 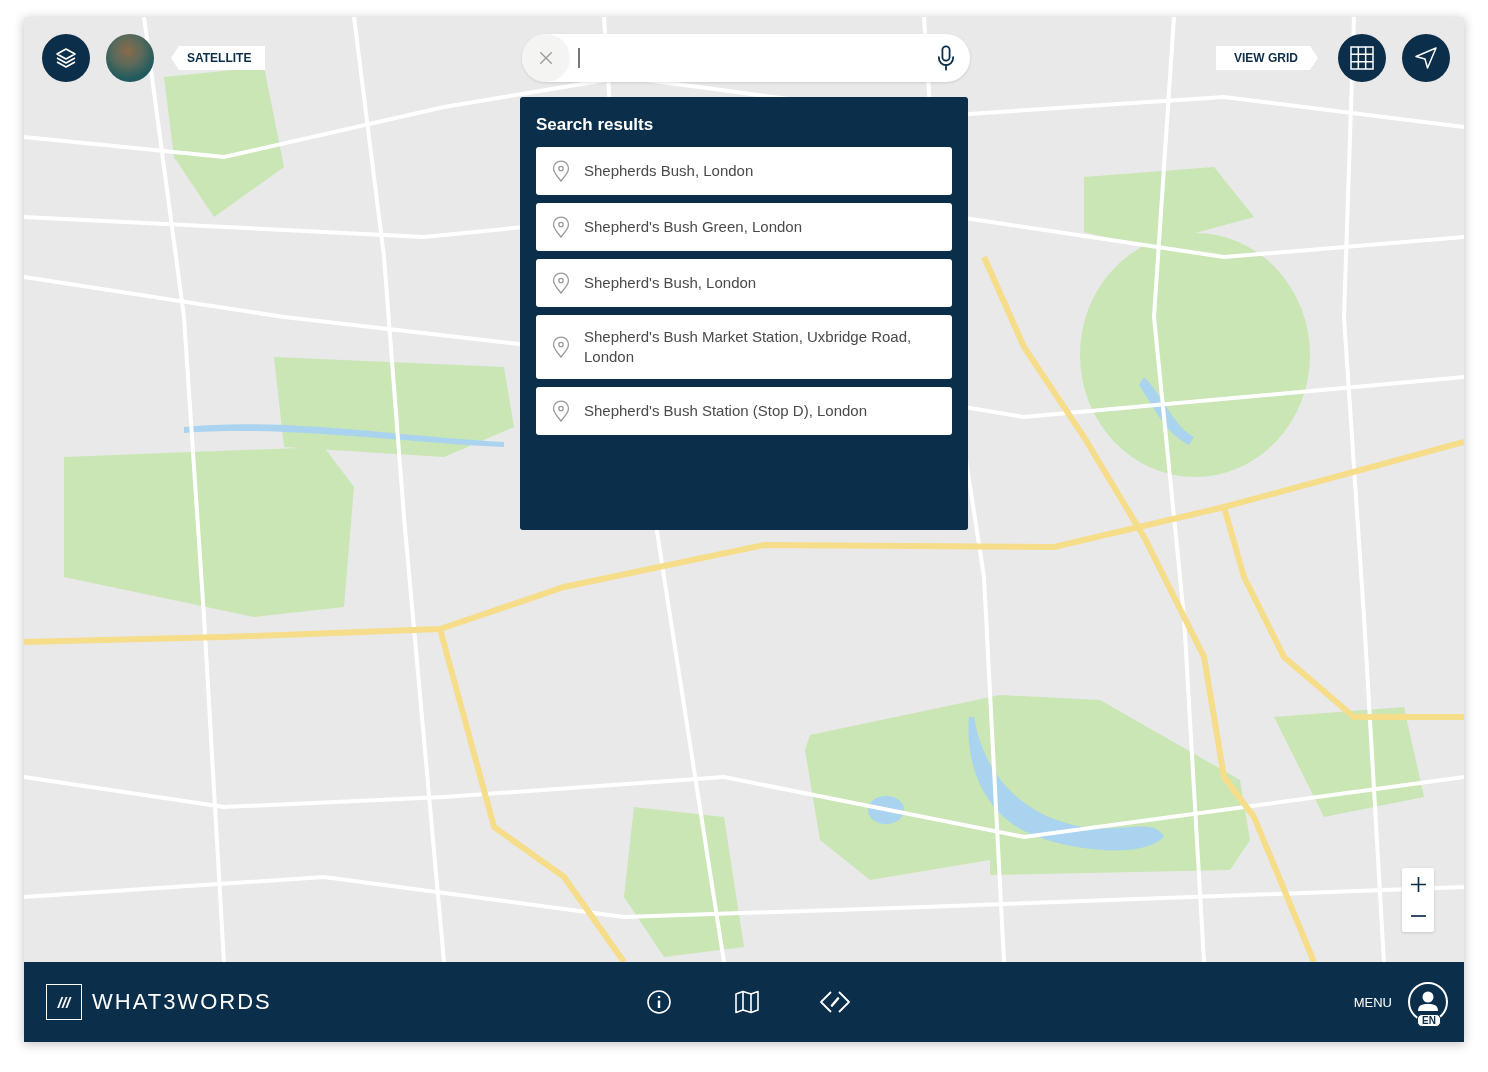 I want to click on microphone-icon, so click(x=946, y=58).